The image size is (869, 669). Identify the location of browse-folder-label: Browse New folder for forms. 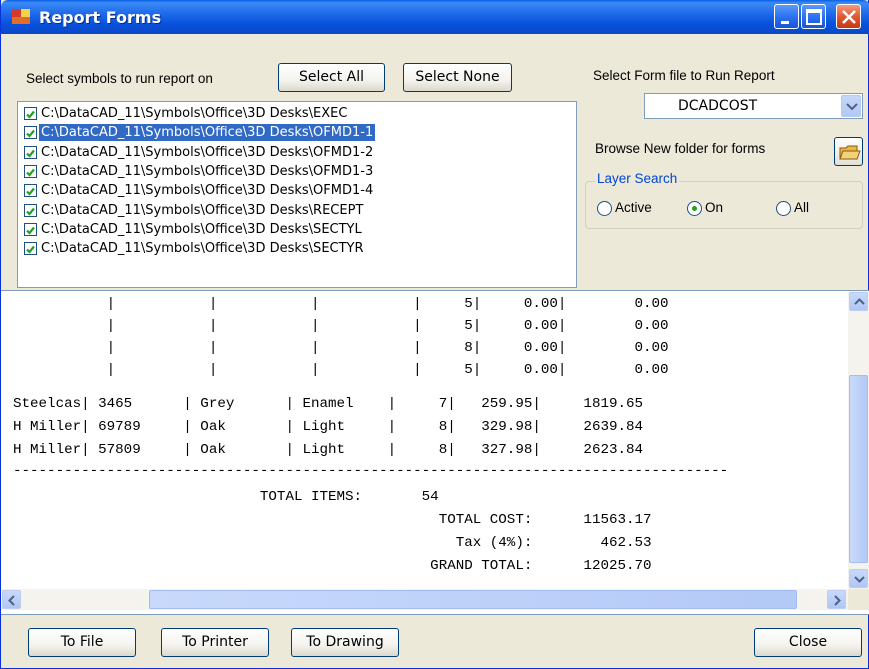
(680, 148).